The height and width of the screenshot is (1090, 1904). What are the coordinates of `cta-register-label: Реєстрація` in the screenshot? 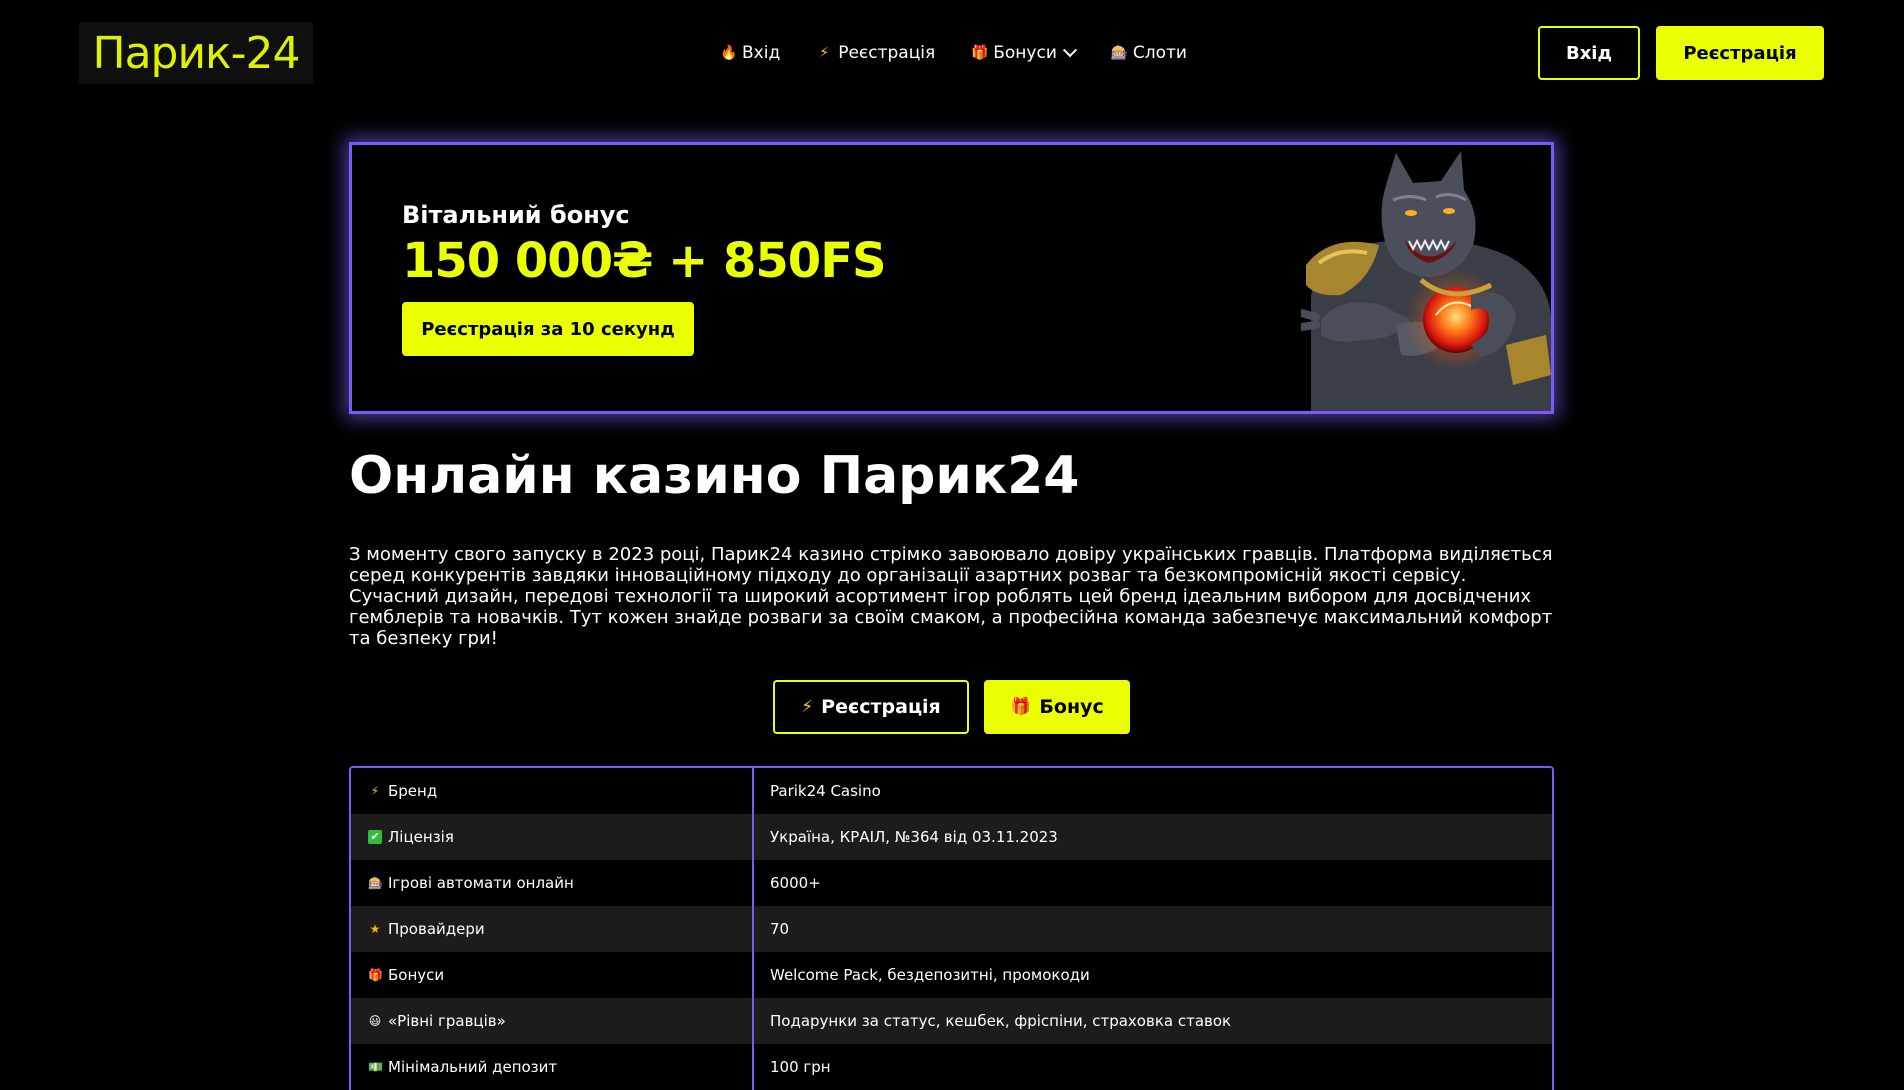 It's located at (881, 707).